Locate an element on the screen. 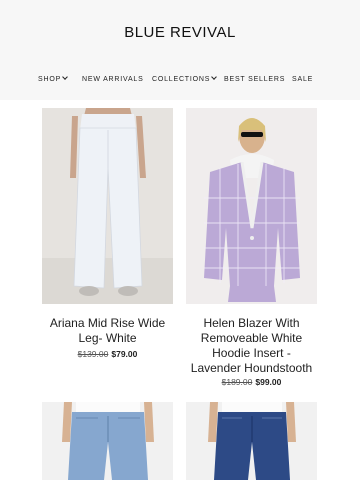 This screenshot has width=360, height=480. brand-logo: BLUE REVIVAL is located at coordinates (180, 32).